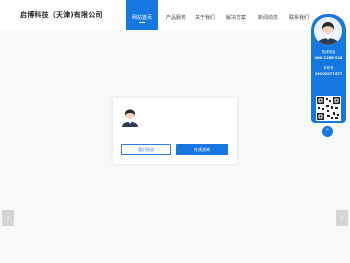  I want to click on chevron-up-icon: ⌃, so click(327, 131).